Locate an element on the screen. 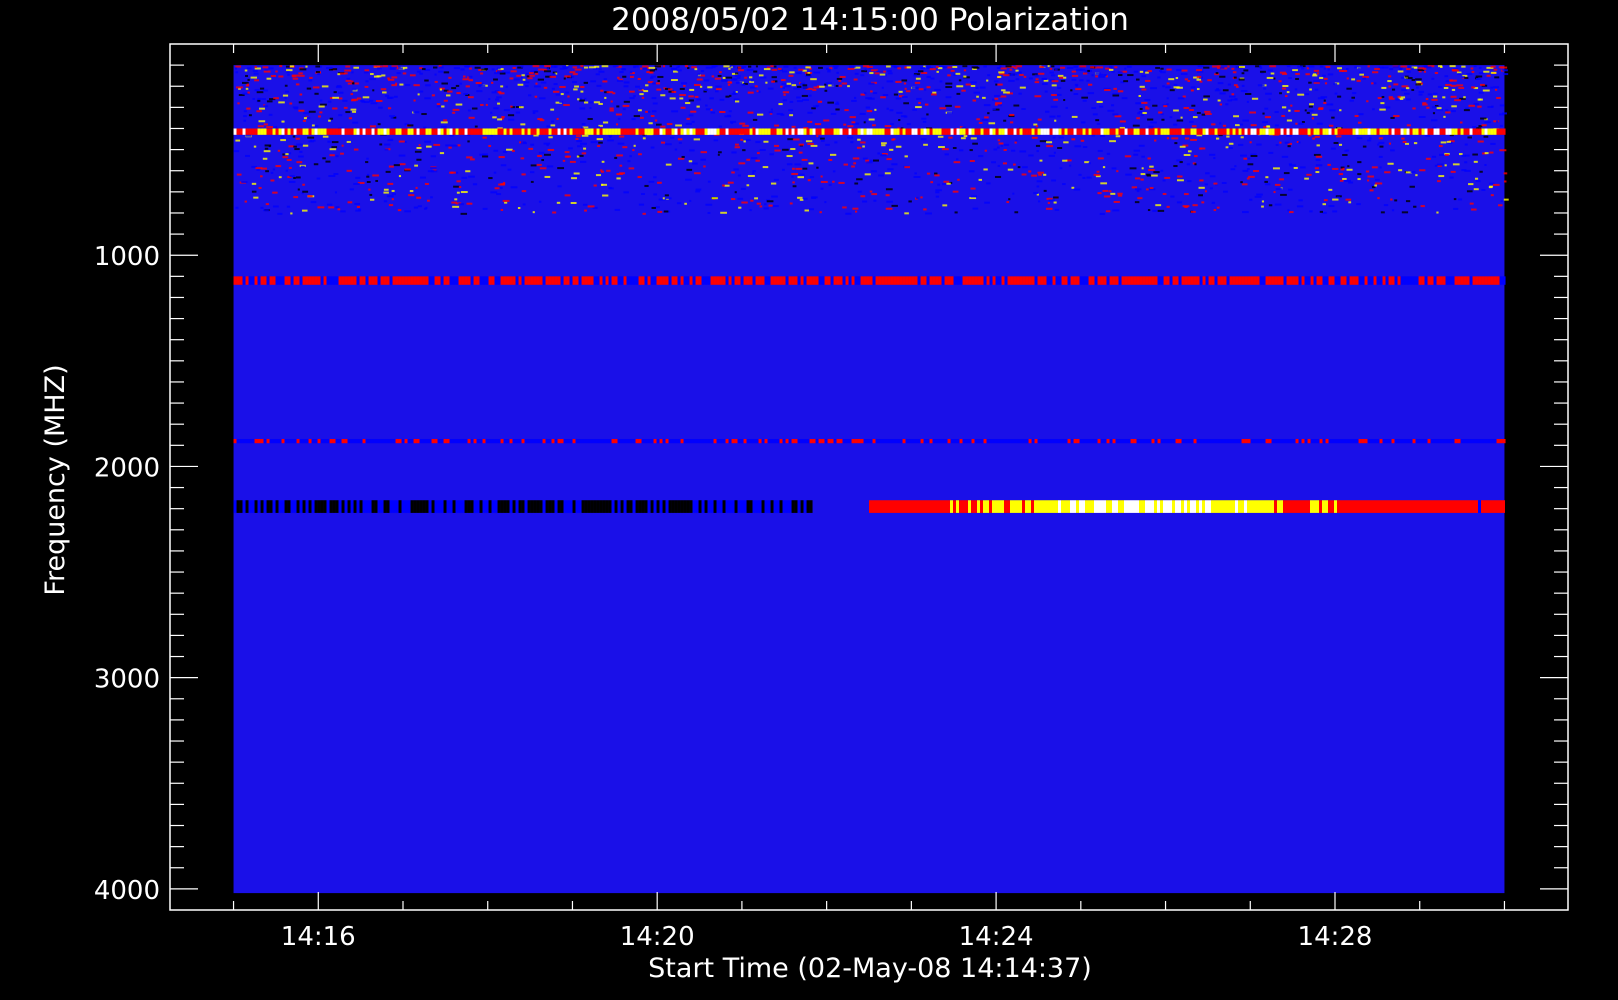 The height and width of the screenshot is (1000, 1618). y-tick-label: 1000 is located at coordinates (127, 257).